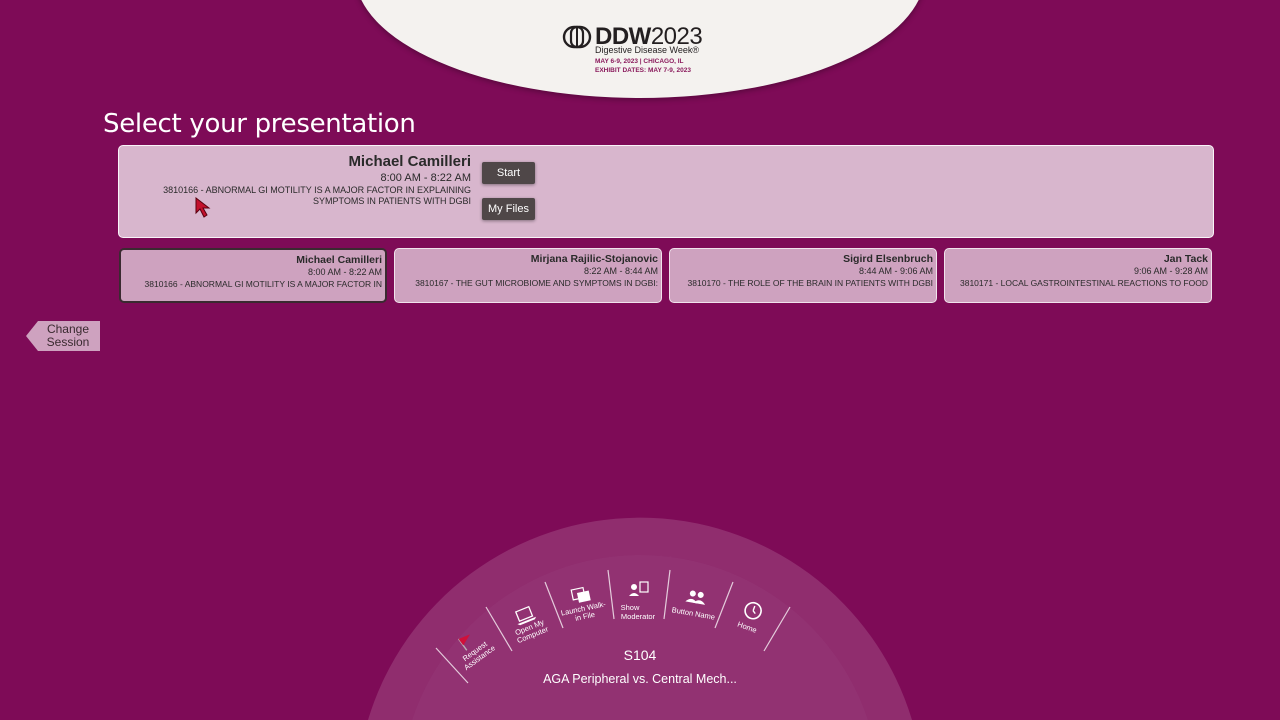 The width and height of the screenshot is (1280, 720). Describe the element at coordinates (888, 259) in the screenshot. I see `card-presenter-name: Sigird Elsenbruch` at that location.